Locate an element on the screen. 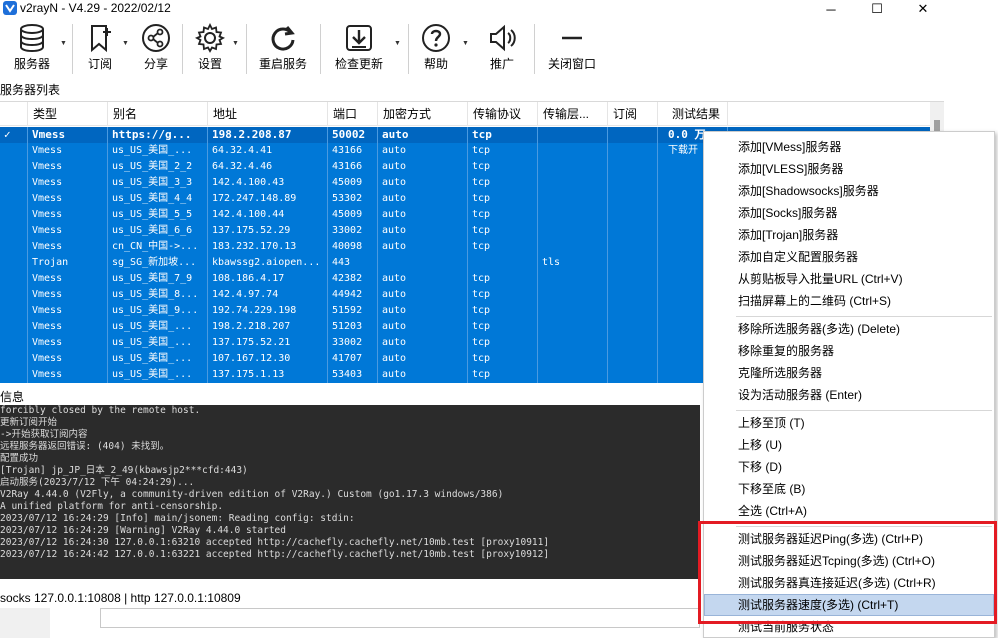 This screenshot has width=998, height=638. close-button: ✕ is located at coordinates (923, 9).